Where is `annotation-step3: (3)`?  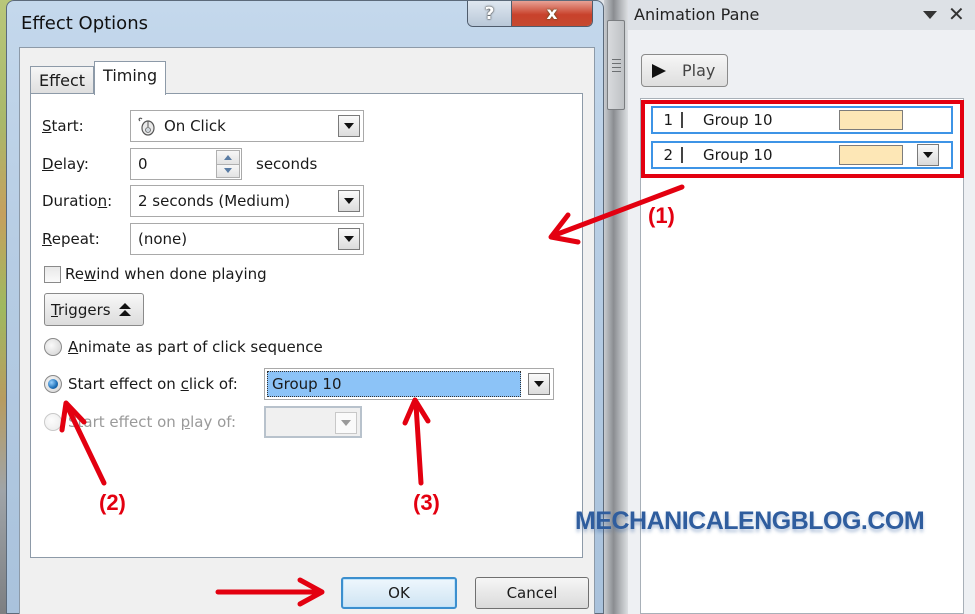
annotation-step3: (3) is located at coordinates (426, 502).